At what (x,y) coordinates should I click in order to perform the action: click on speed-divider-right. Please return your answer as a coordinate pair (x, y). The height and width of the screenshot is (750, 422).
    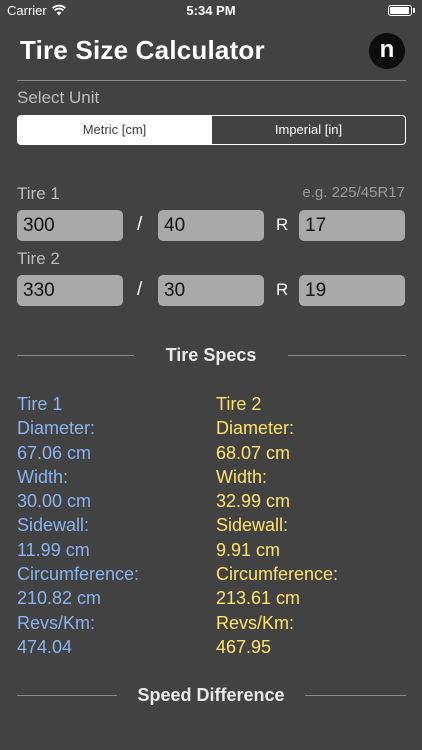
    Looking at the image, I should click on (355, 695).